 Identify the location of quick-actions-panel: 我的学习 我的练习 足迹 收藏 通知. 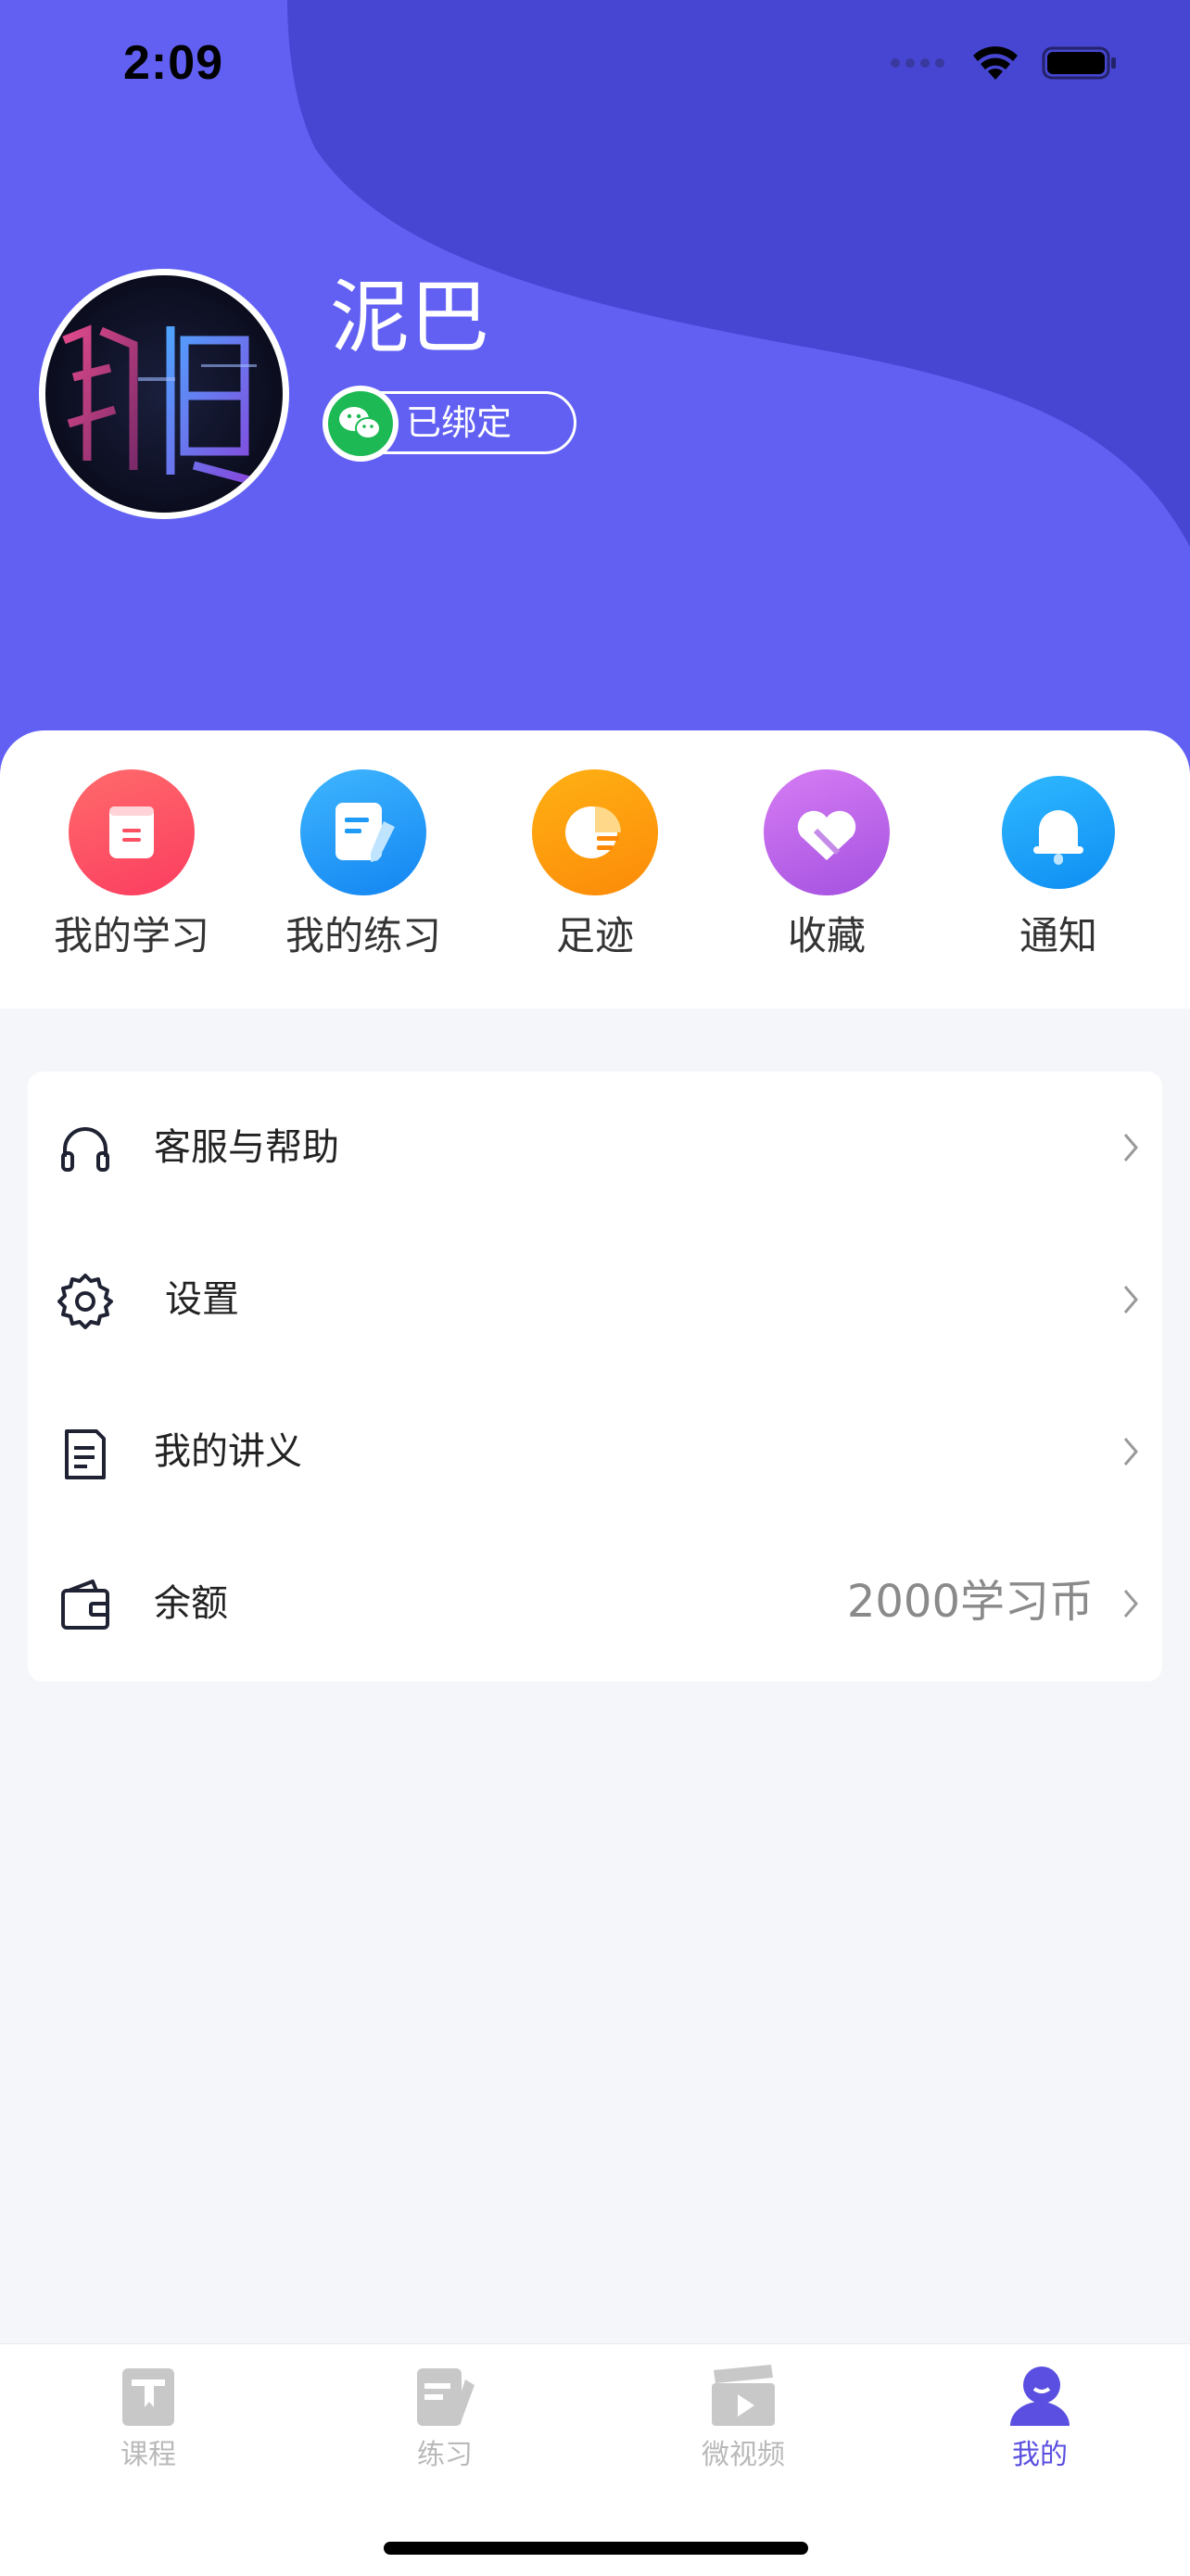
(595, 869).